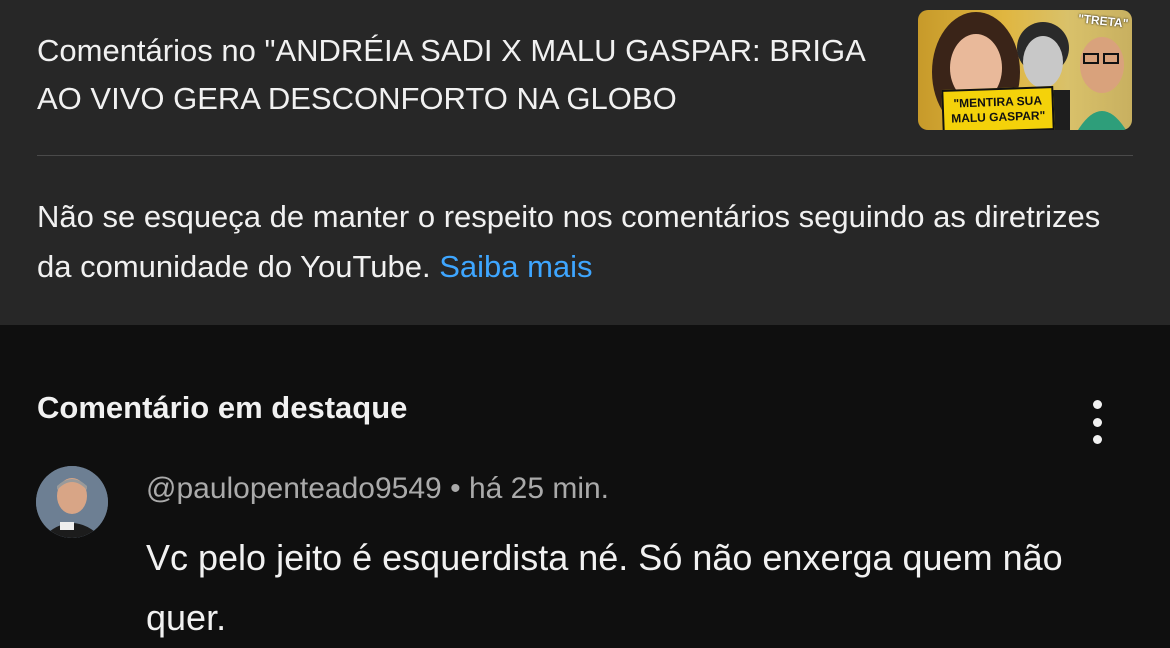  I want to click on learn-more-link: Saiba mais, so click(515, 266).